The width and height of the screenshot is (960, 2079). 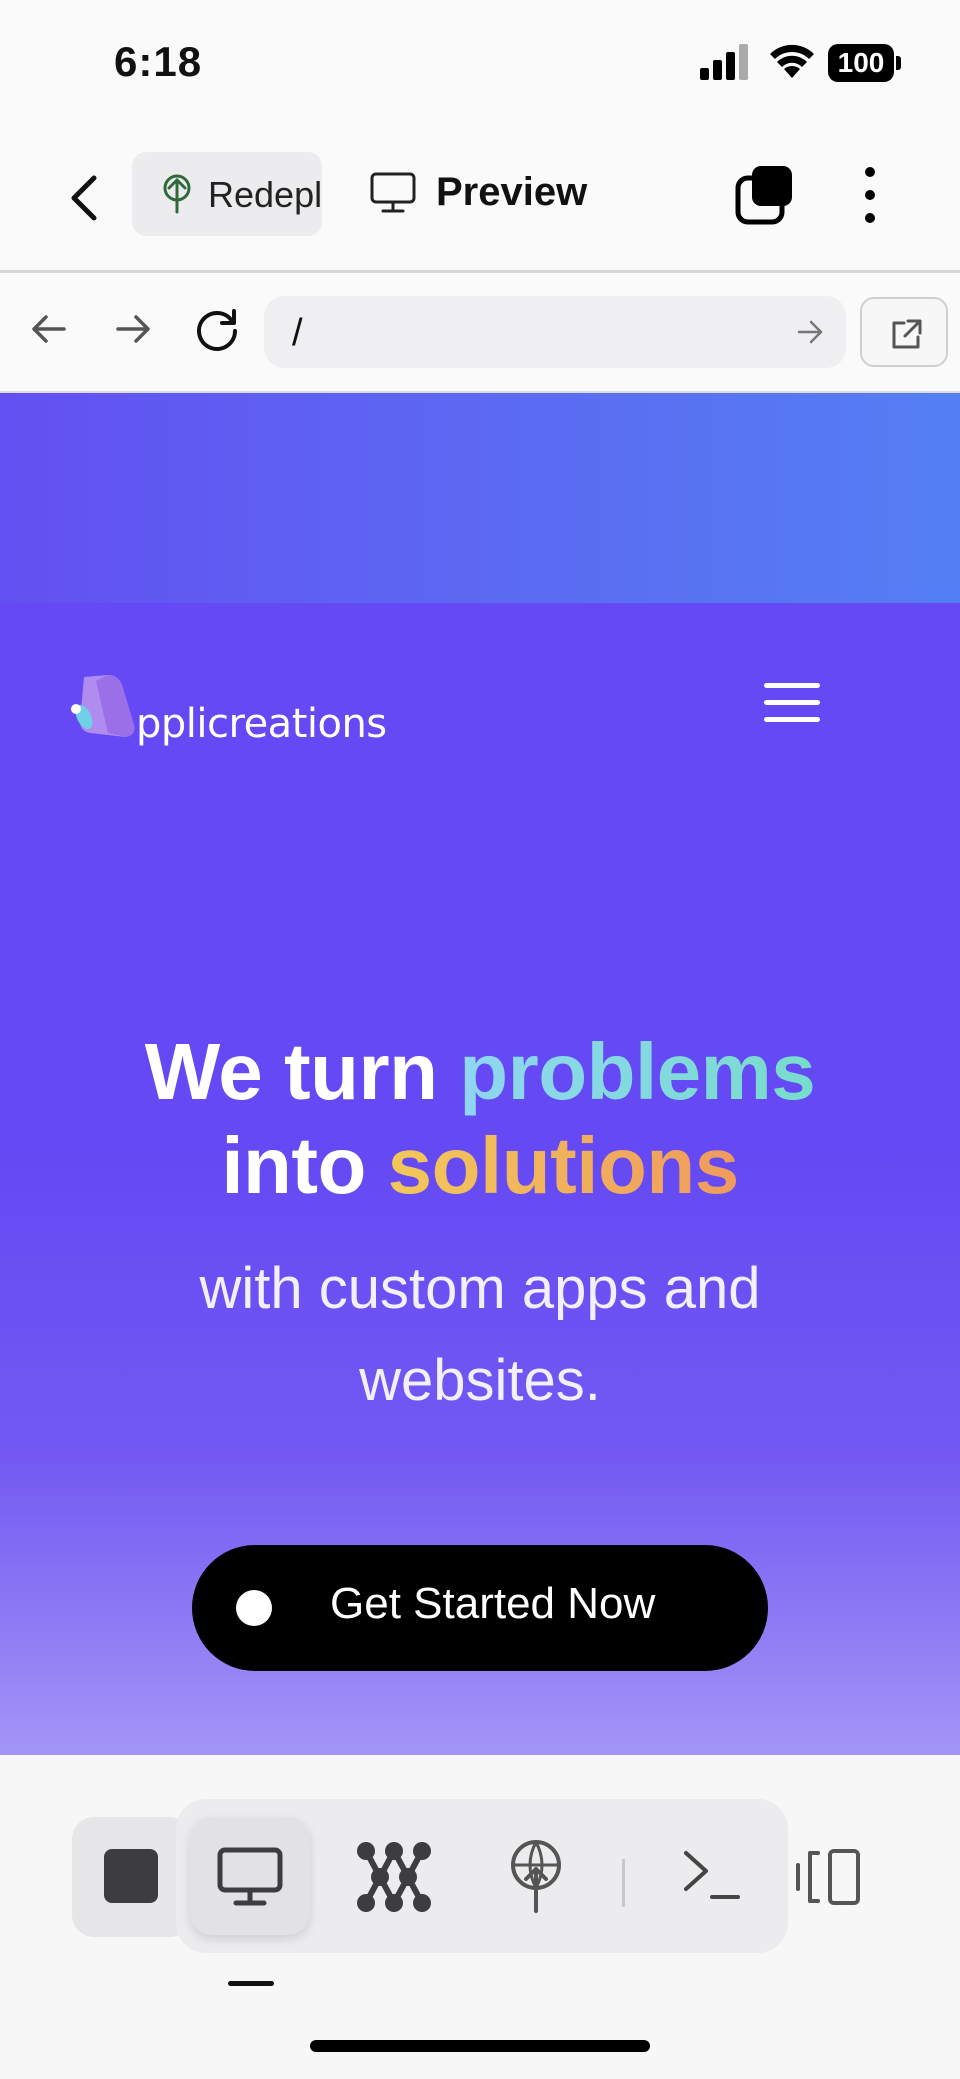 What do you see at coordinates (792, 61) in the screenshot?
I see `wifi-icon` at bounding box center [792, 61].